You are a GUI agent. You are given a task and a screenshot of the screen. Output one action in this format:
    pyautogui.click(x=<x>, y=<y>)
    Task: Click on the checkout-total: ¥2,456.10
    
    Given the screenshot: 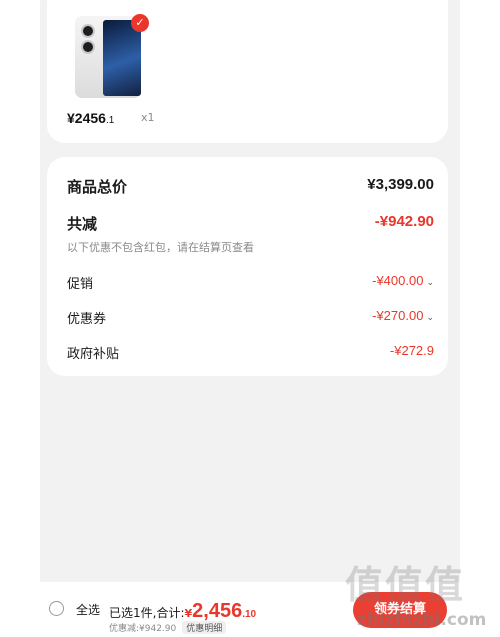 What is the action you would take?
    pyautogui.click(x=220, y=611)
    